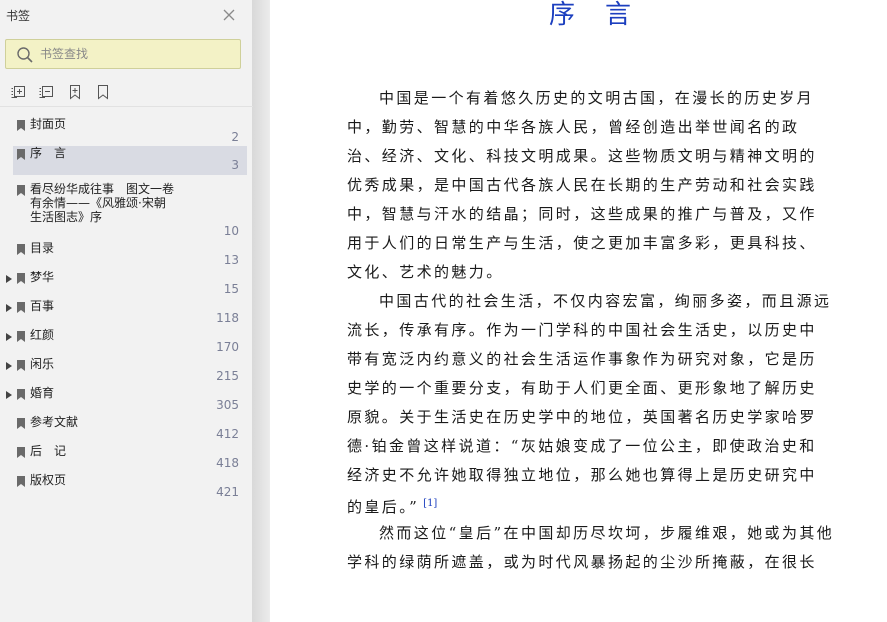 This screenshot has height=622, width=887. I want to click on bookmark-page-number: 421, so click(227, 492).